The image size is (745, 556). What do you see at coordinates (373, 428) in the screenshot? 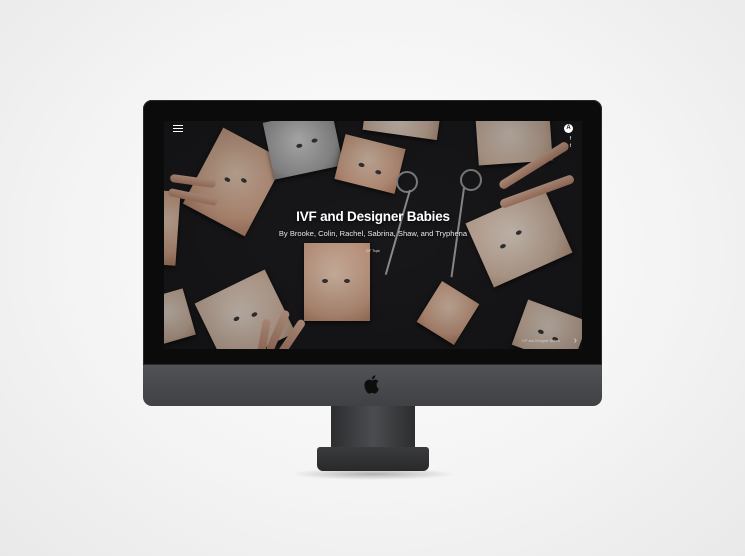
I see `monitor-stand-neck` at bounding box center [373, 428].